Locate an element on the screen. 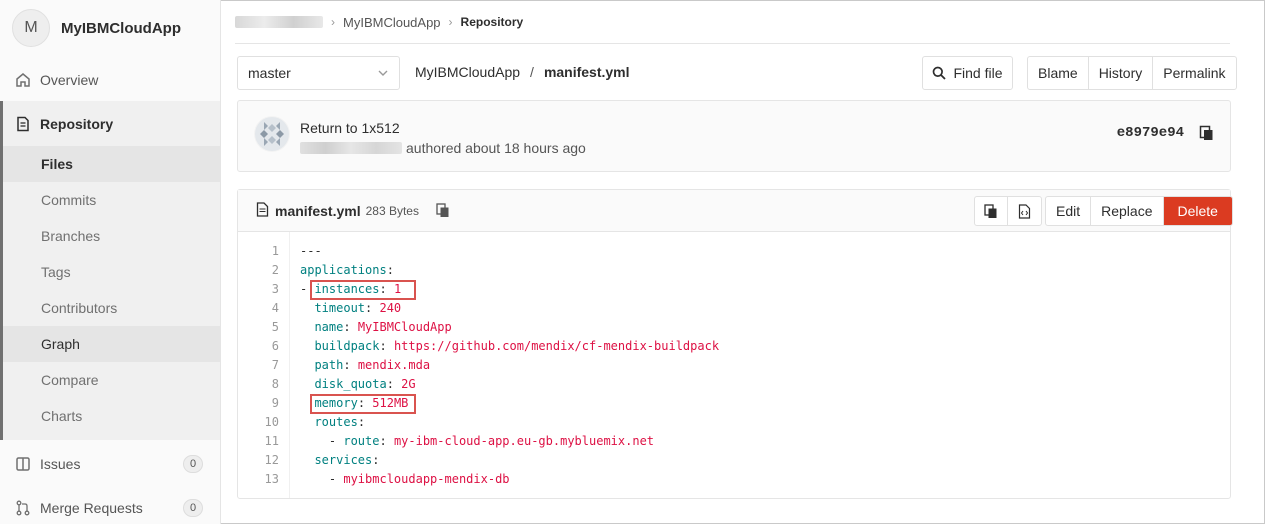 The width and height of the screenshot is (1265, 524). search-icon is located at coordinates (939, 73).